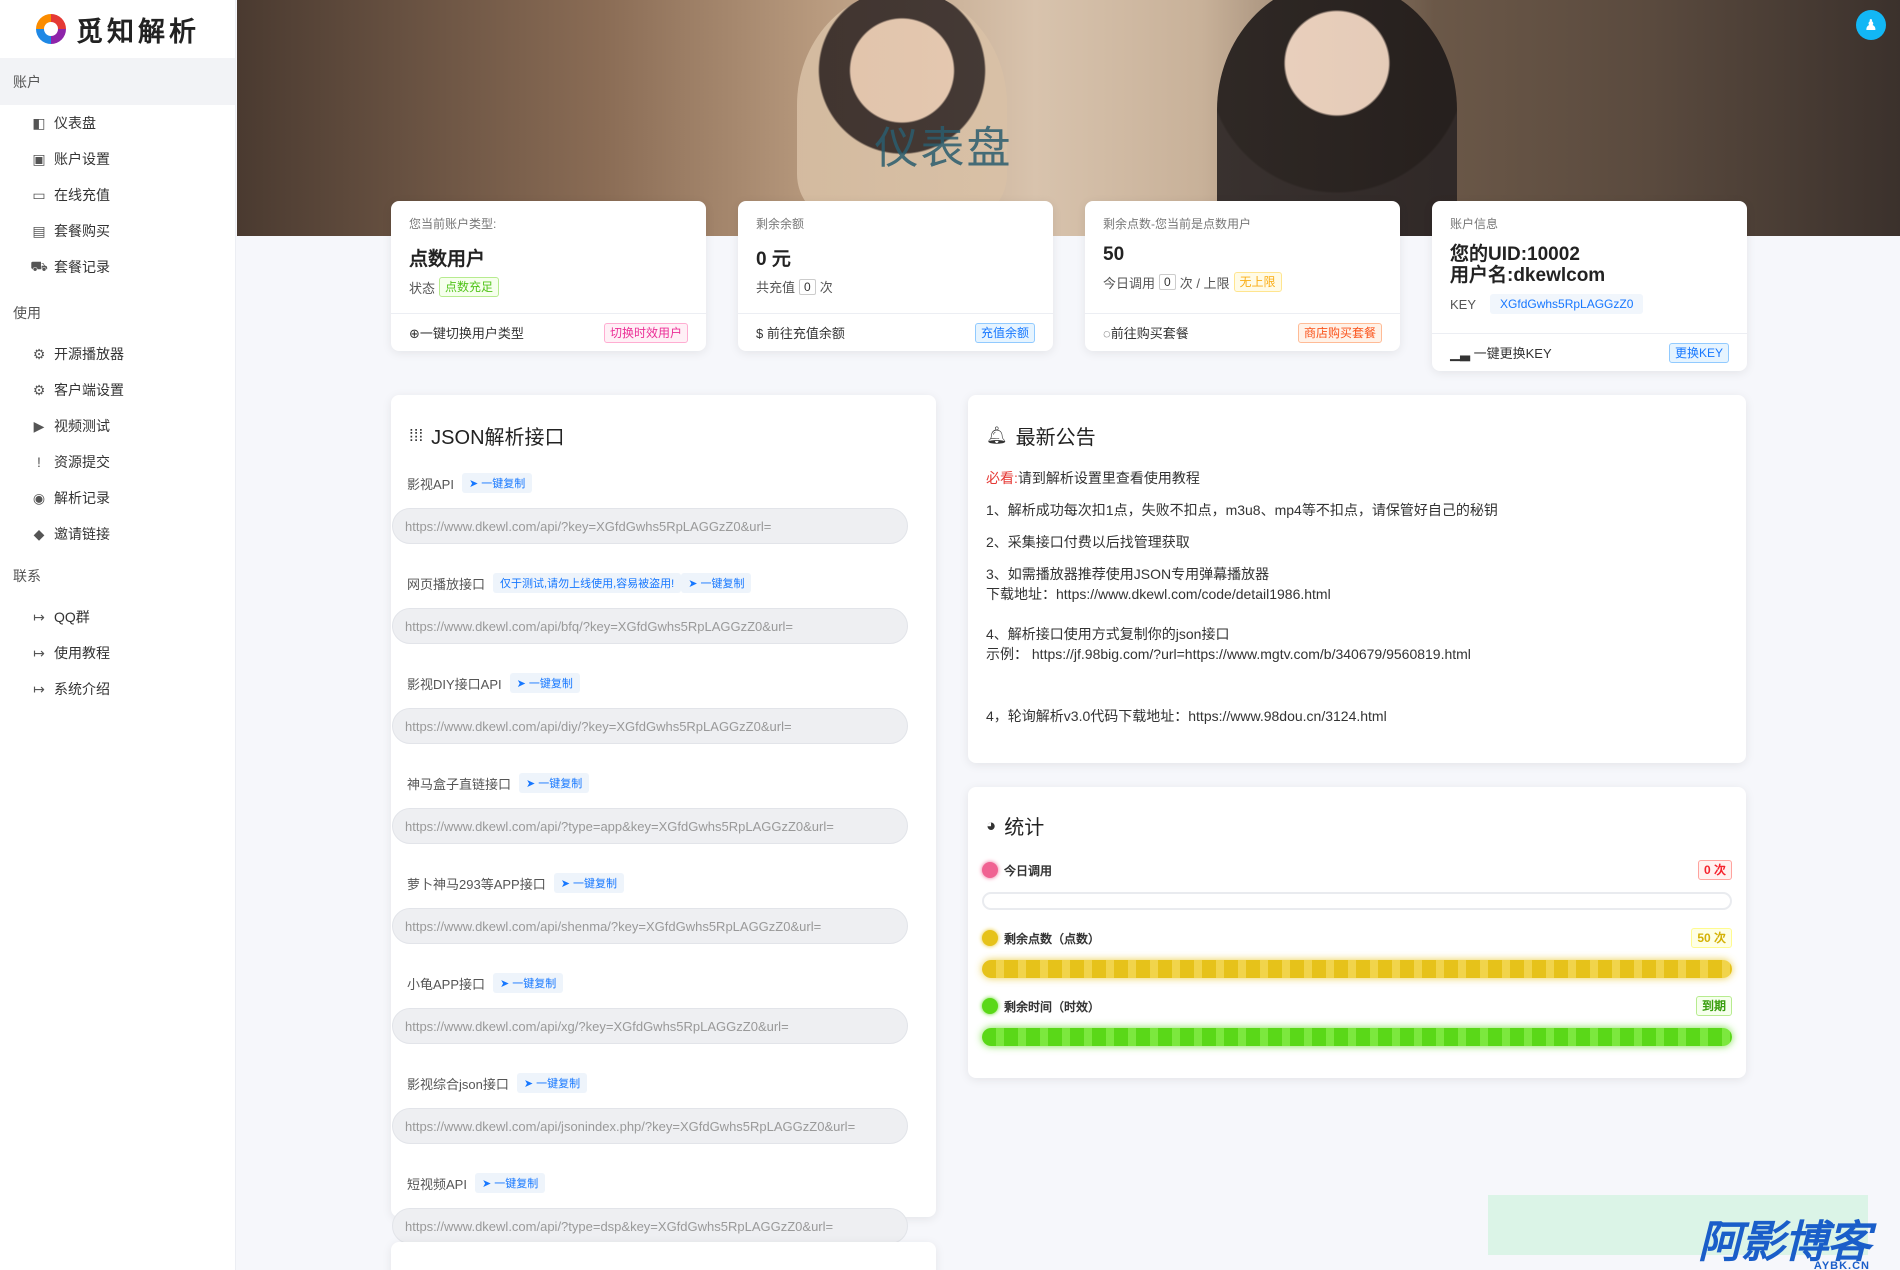 Image resolution: width=1900 pixels, height=1270 pixels. I want to click on brand: 觅知解析, so click(117, 29).